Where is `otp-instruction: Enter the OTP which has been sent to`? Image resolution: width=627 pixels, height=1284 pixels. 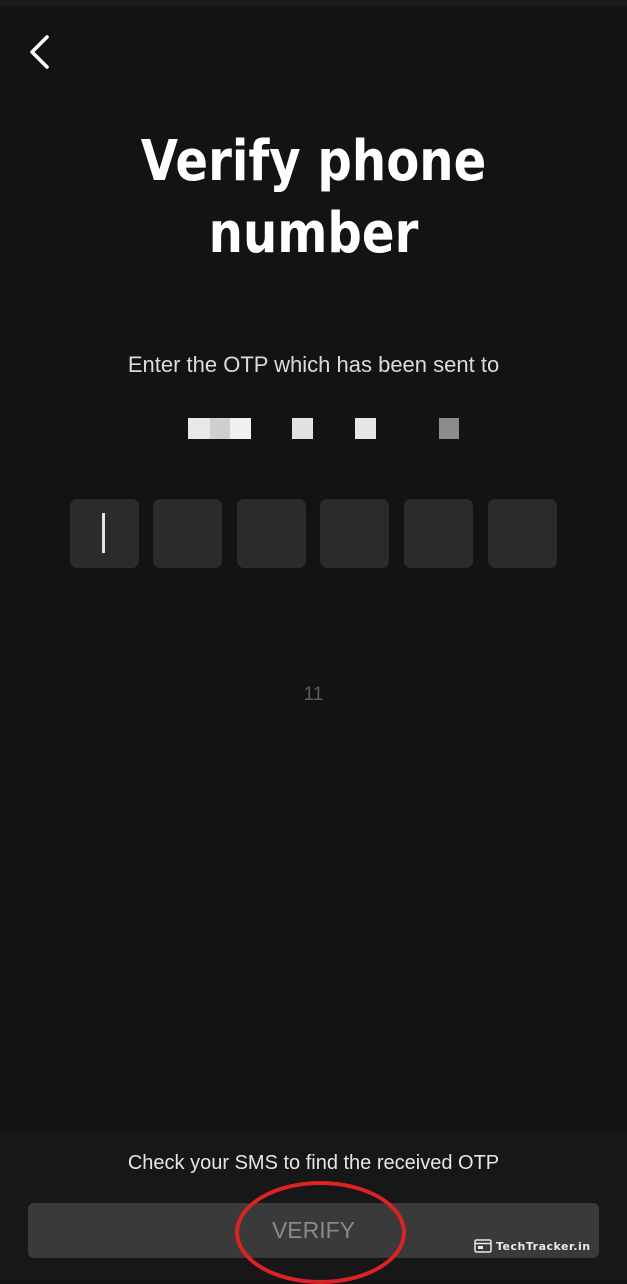
otp-instruction: Enter the OTP which has been sent to is located at coordinates (313, 364).